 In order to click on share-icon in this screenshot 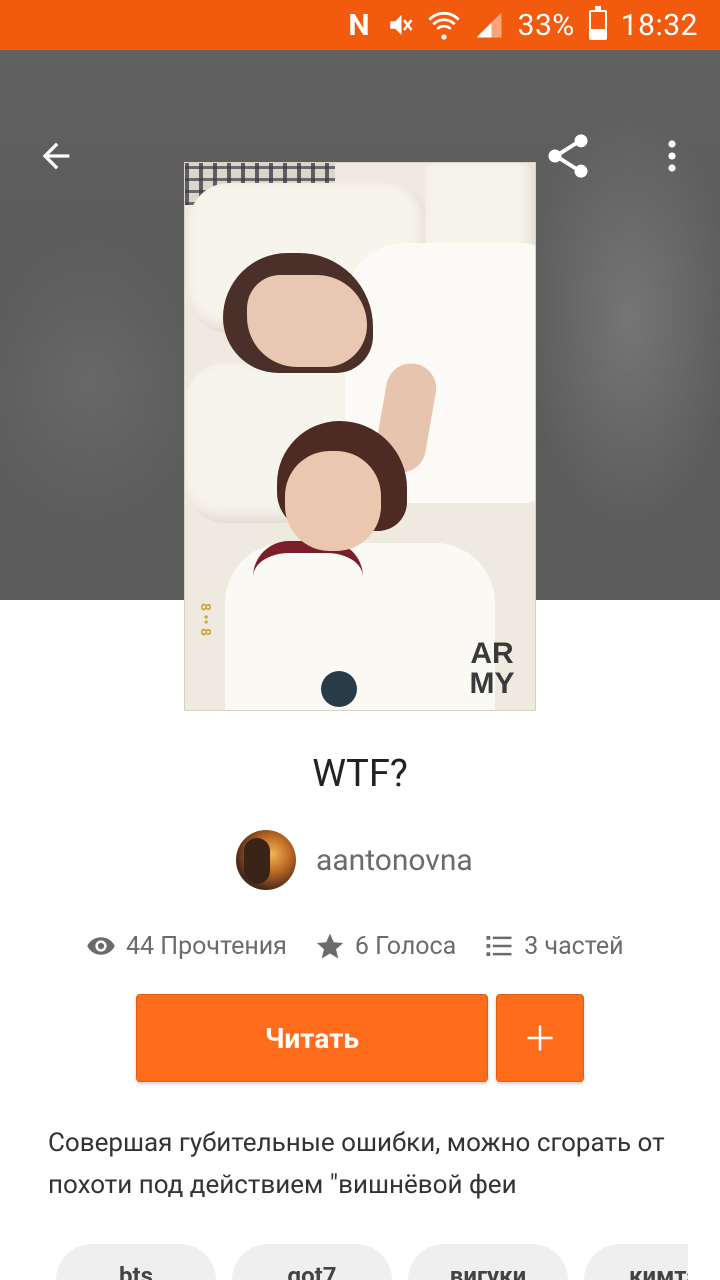, I will do `click(568, 156)`.